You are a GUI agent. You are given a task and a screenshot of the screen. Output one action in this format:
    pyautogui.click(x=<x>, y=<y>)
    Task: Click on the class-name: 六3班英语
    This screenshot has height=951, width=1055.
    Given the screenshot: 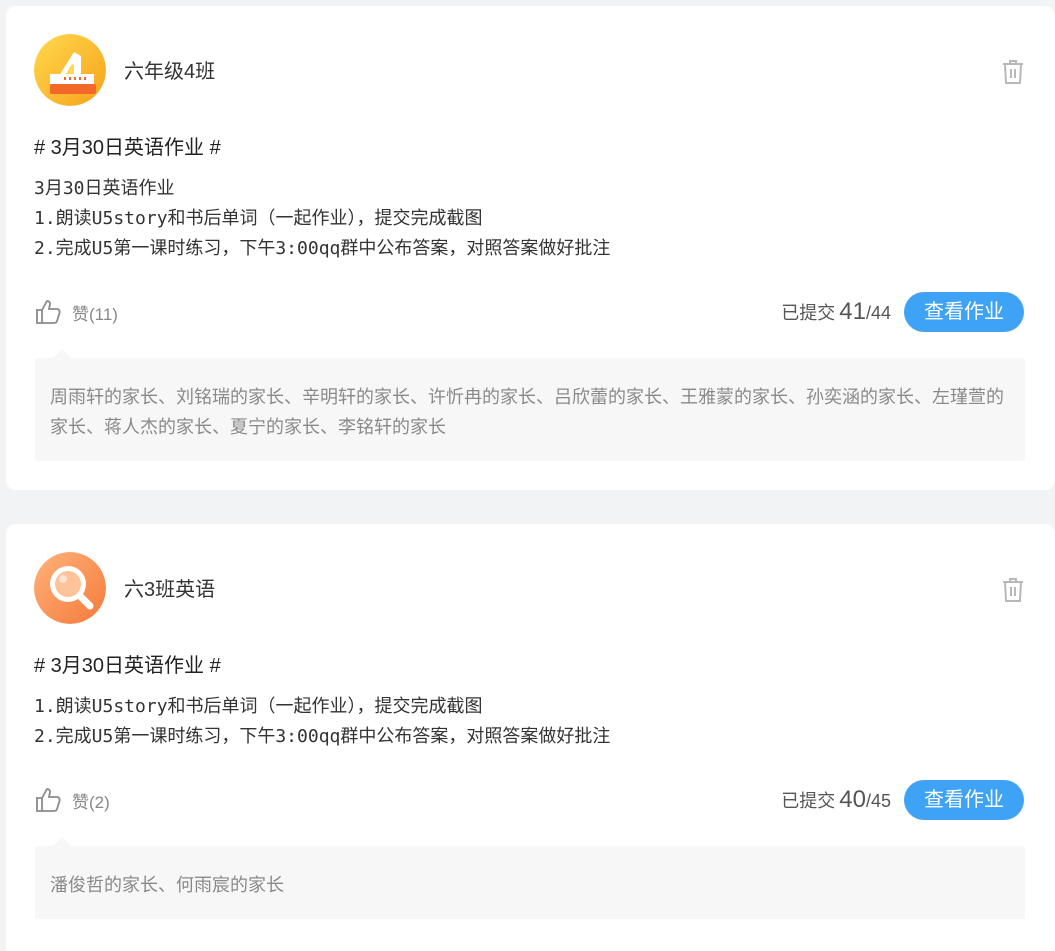 What is the action you would take?
    pyautogui.click(x=170, y=590)
    